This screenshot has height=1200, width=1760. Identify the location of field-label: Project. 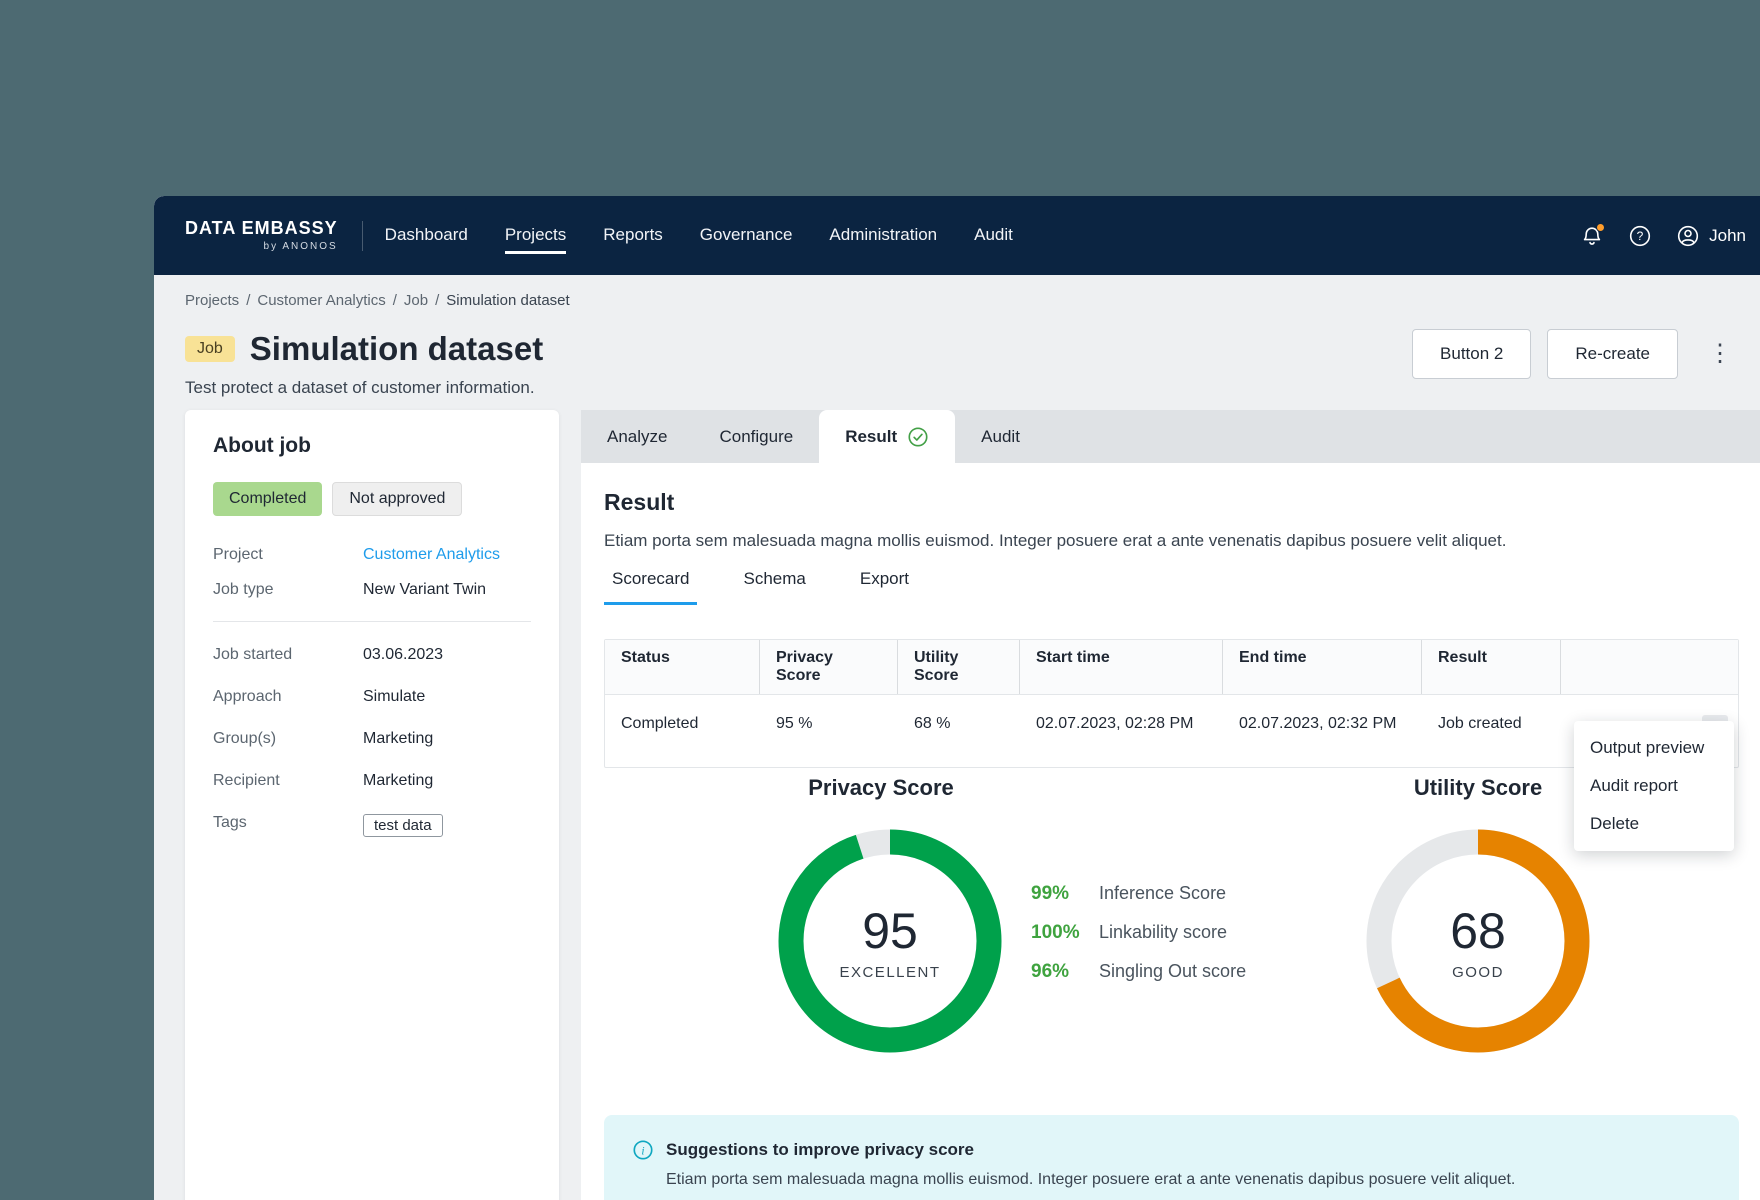
(238, 554).